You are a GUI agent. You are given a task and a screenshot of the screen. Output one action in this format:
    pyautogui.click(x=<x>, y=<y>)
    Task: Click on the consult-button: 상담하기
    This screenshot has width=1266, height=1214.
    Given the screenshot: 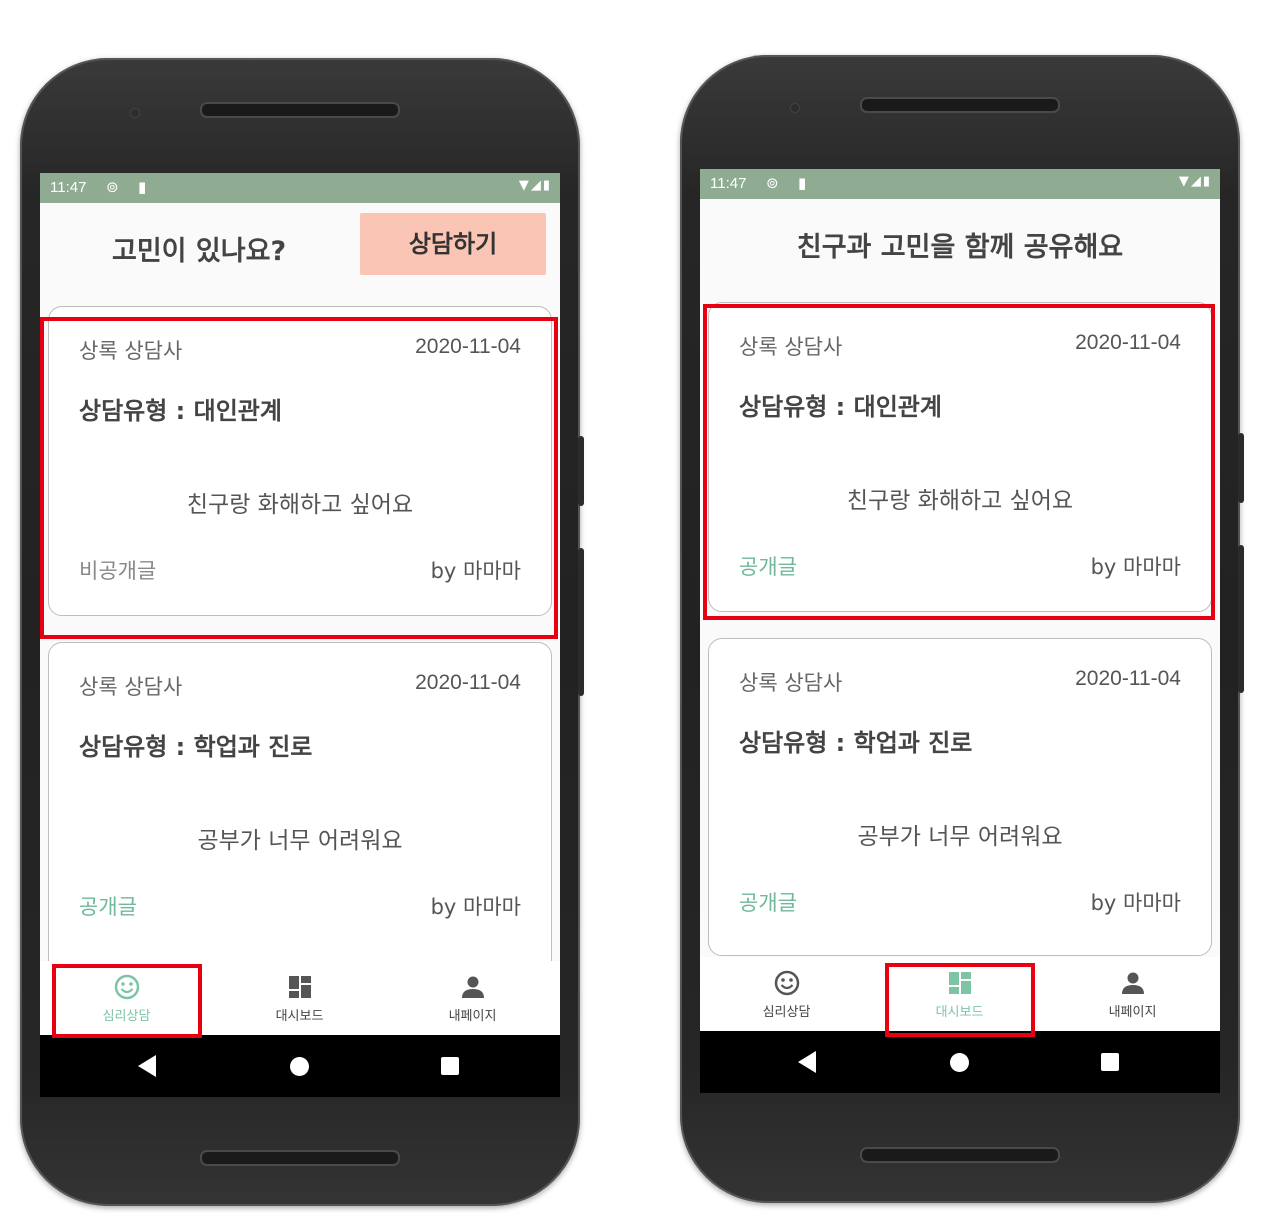 What is the action you would take?
    pyautogui.click(x=453, y=244)
    